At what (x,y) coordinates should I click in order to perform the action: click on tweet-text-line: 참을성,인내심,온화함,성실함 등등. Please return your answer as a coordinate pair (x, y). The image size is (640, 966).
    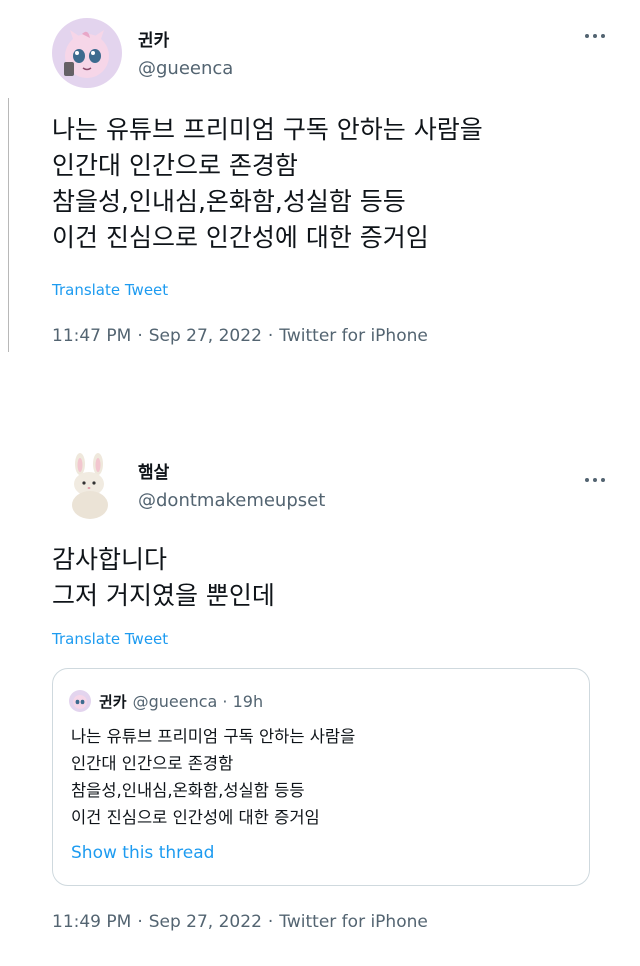
    Looking at the image, I should click on (229, 201).